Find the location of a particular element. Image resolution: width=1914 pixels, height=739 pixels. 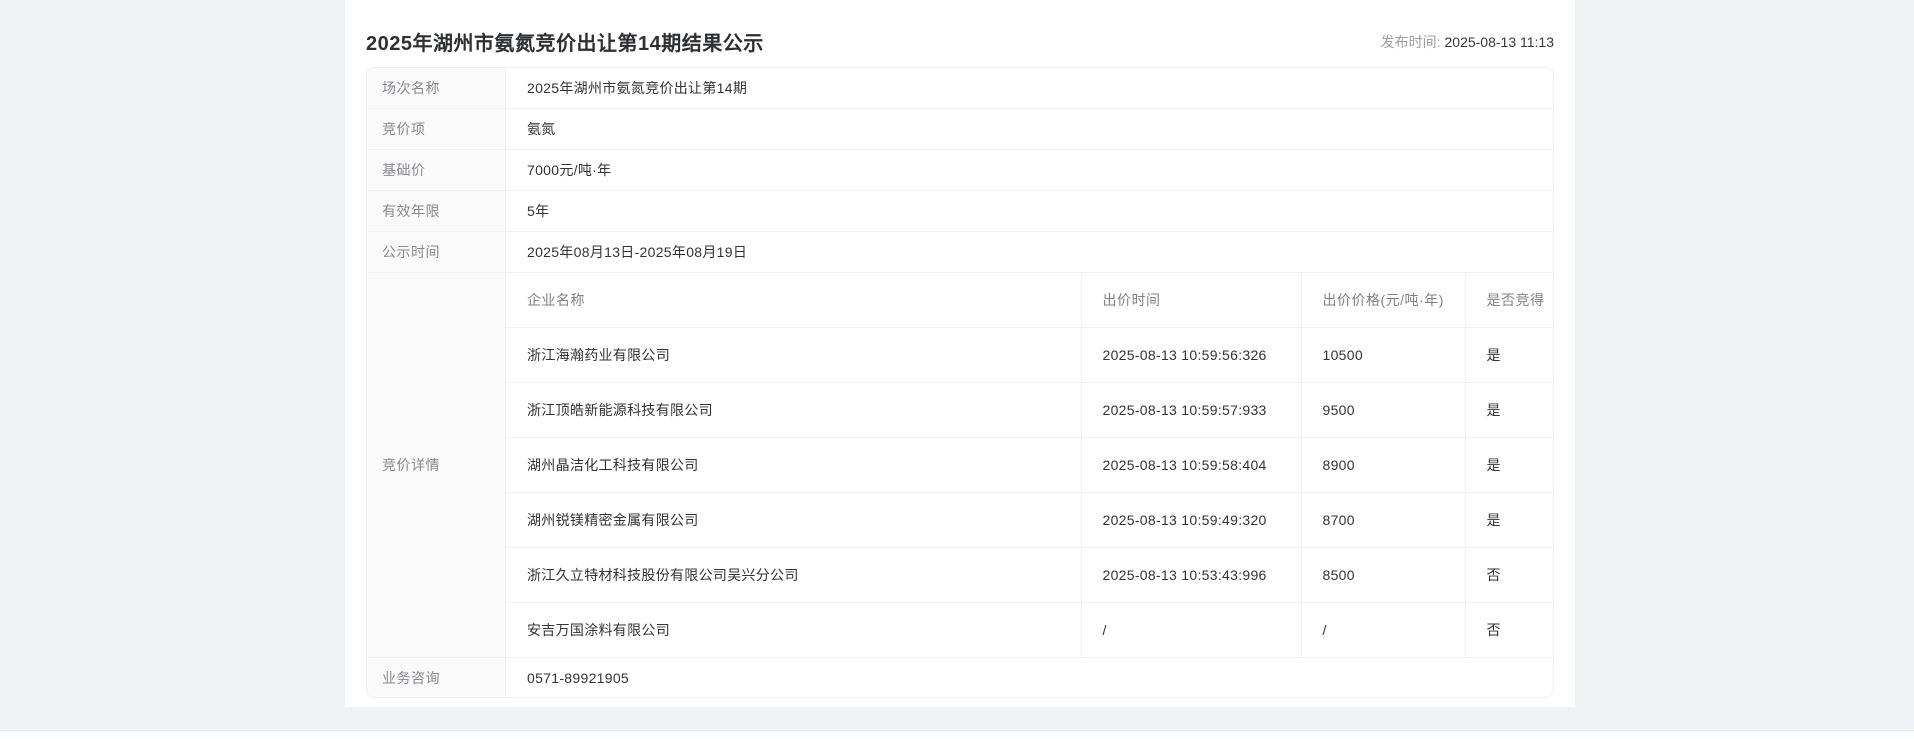

bid-time-cell: 2025-08-13 10:59:58:404 is located at coordinates (1190, 465).